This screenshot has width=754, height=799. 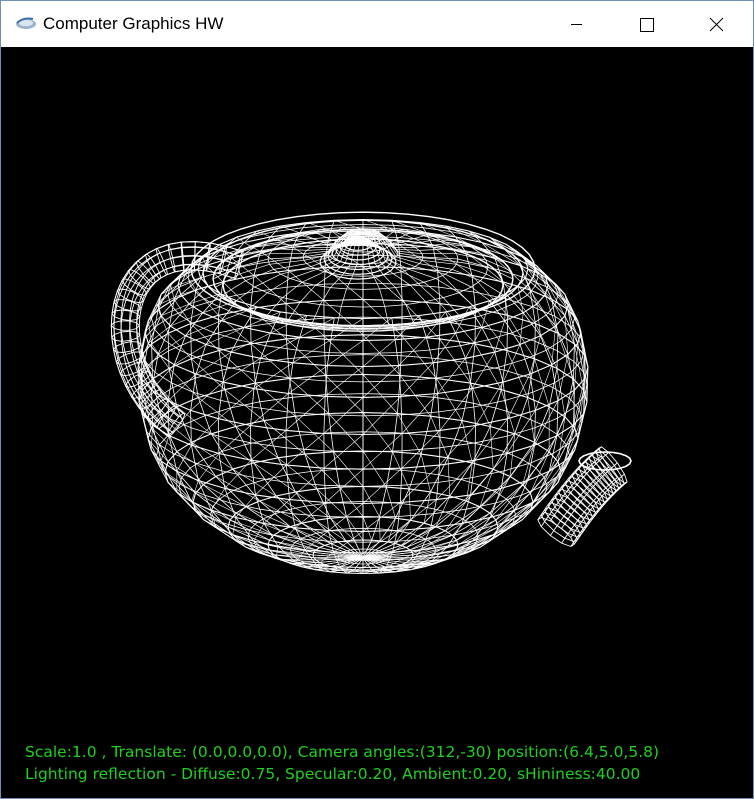 I want to click on minimize-button, so click(x=576, y=24).